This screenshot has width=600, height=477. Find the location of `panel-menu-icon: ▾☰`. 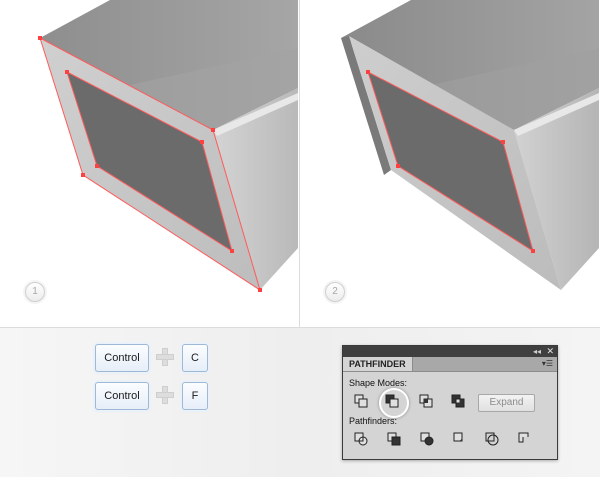

panel-menu-icon: ▾☰ is located at coordinates (547, 363).